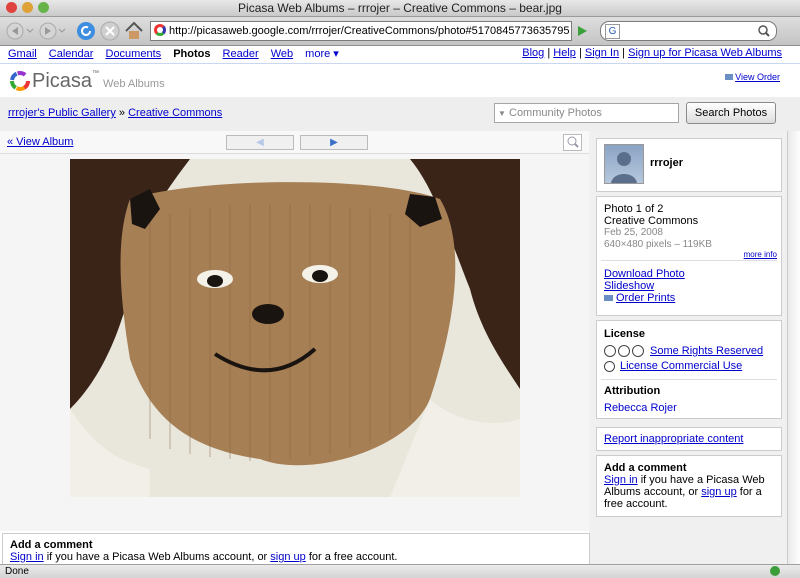  What do you see at coordinates (96, 73) in the screenshot?
I see `logo-tm: ™` at bounding box center [96, 73].